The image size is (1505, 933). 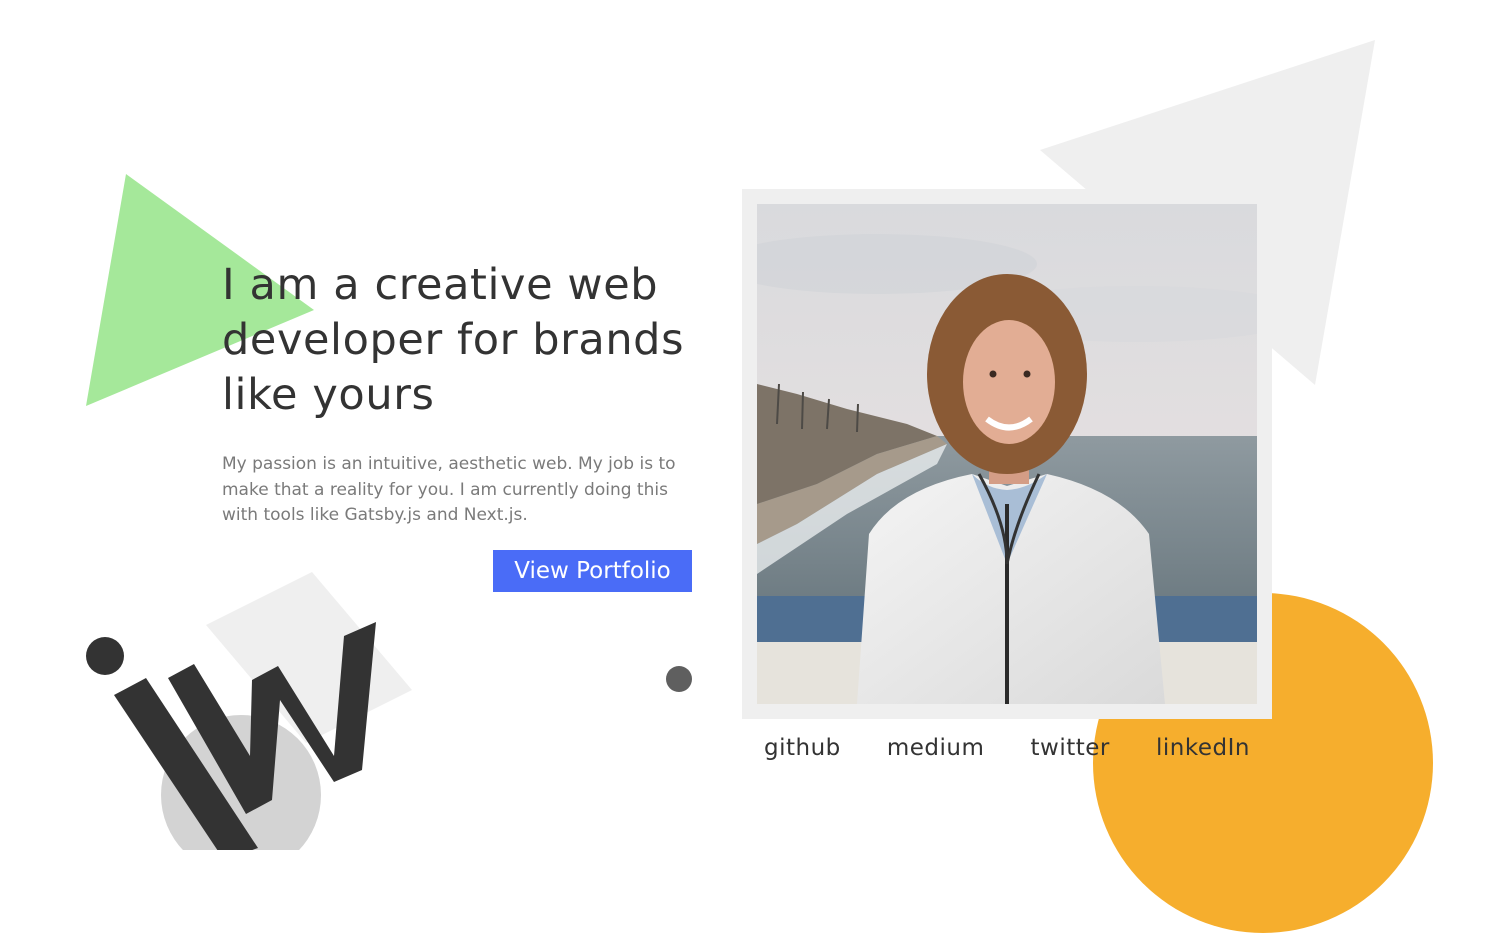 What do you see at coordinates (251, 705) in the screenshot?
I see `jw-logo-icon` at bounding box center [251, 705].